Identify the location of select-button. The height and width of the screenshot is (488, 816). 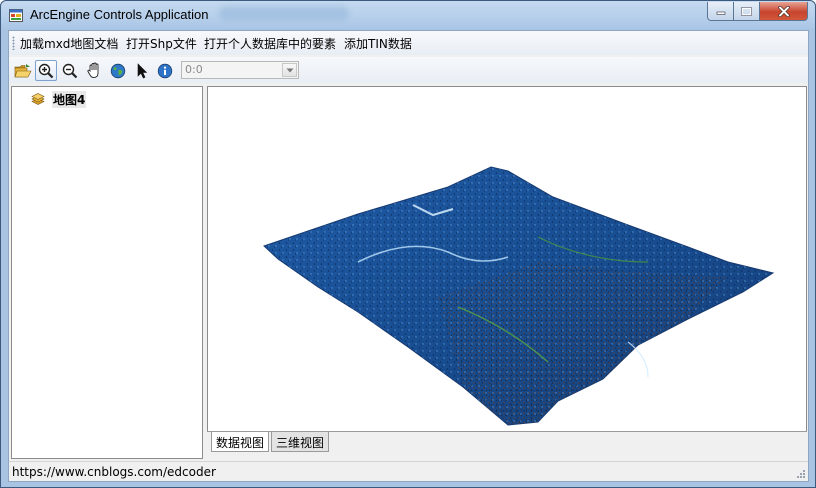
(142, 70).